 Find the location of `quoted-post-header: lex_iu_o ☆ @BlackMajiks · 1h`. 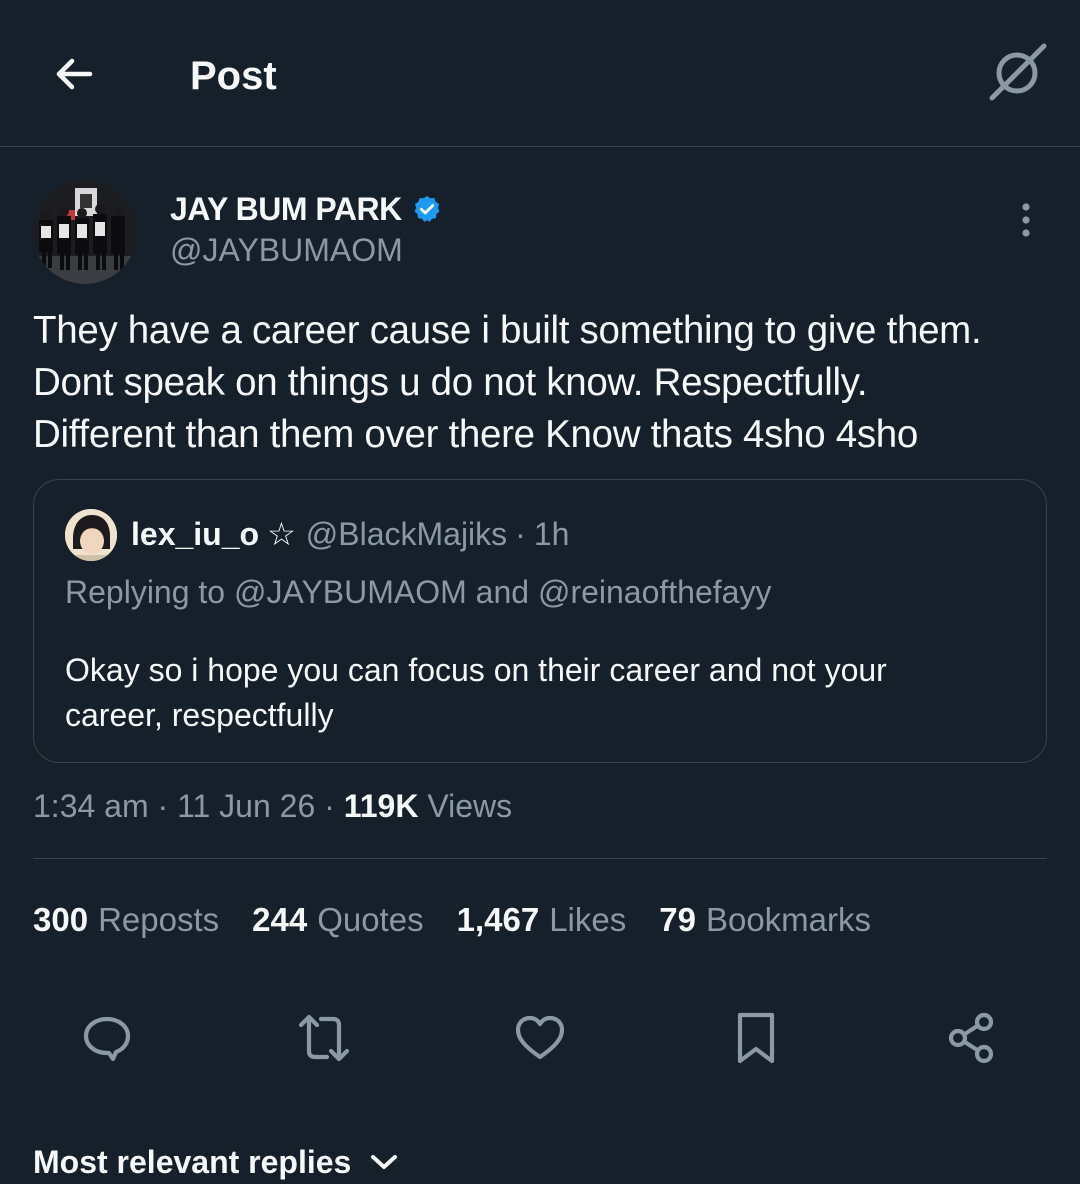

quoted-post-header: lex_iu_o ☆ @BlackMajiks · 1h is located at coordinates (350, 534).